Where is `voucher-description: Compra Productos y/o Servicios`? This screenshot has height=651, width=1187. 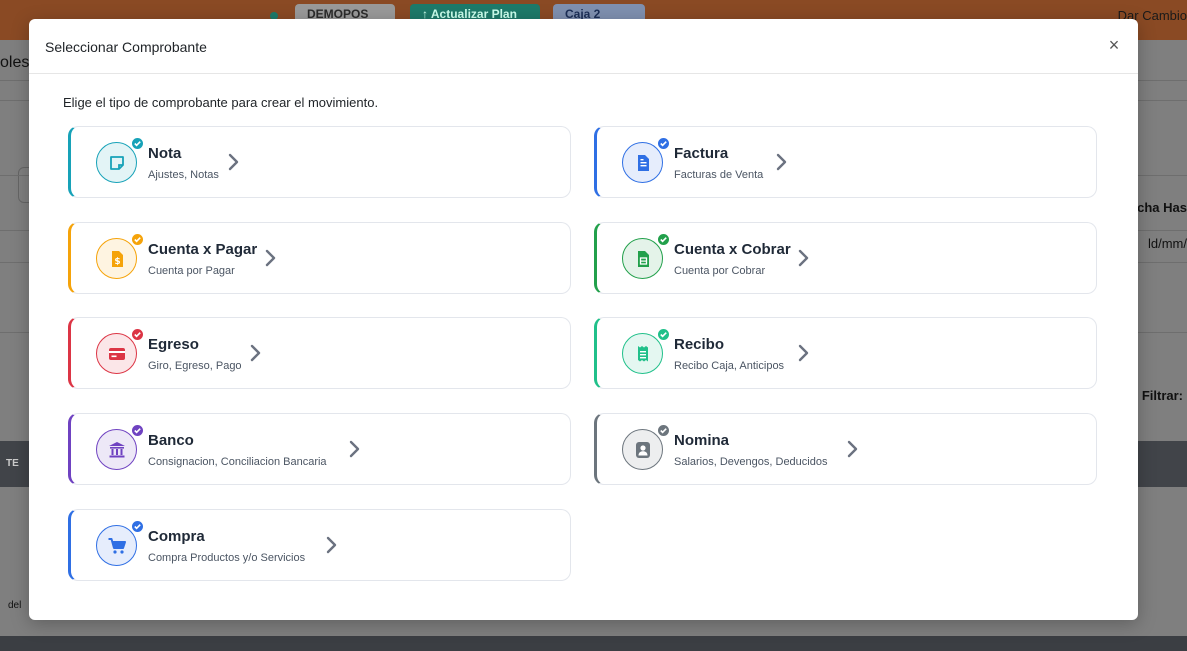
voucher-description: Compra Productos y/o Servicios is located at coordinates (227, 558).